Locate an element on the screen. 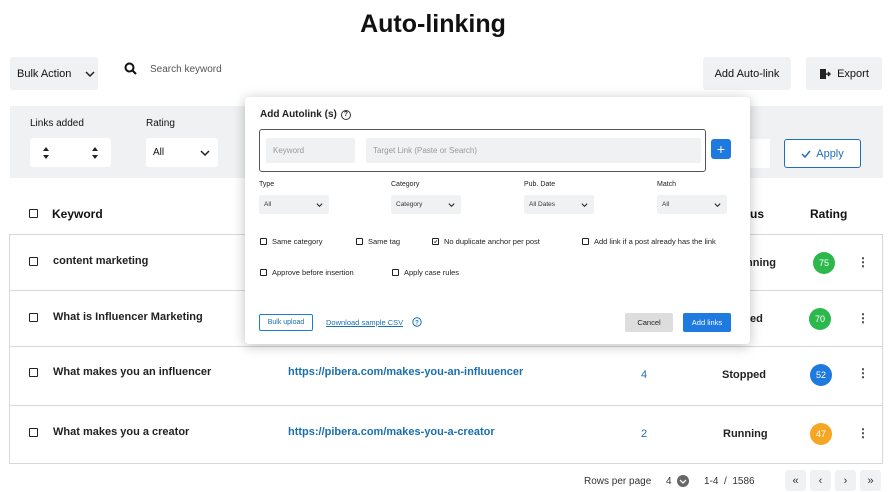 The width and height of the screenshot is (896, 492). first-page-button: « is located at coordinates (795, 480).